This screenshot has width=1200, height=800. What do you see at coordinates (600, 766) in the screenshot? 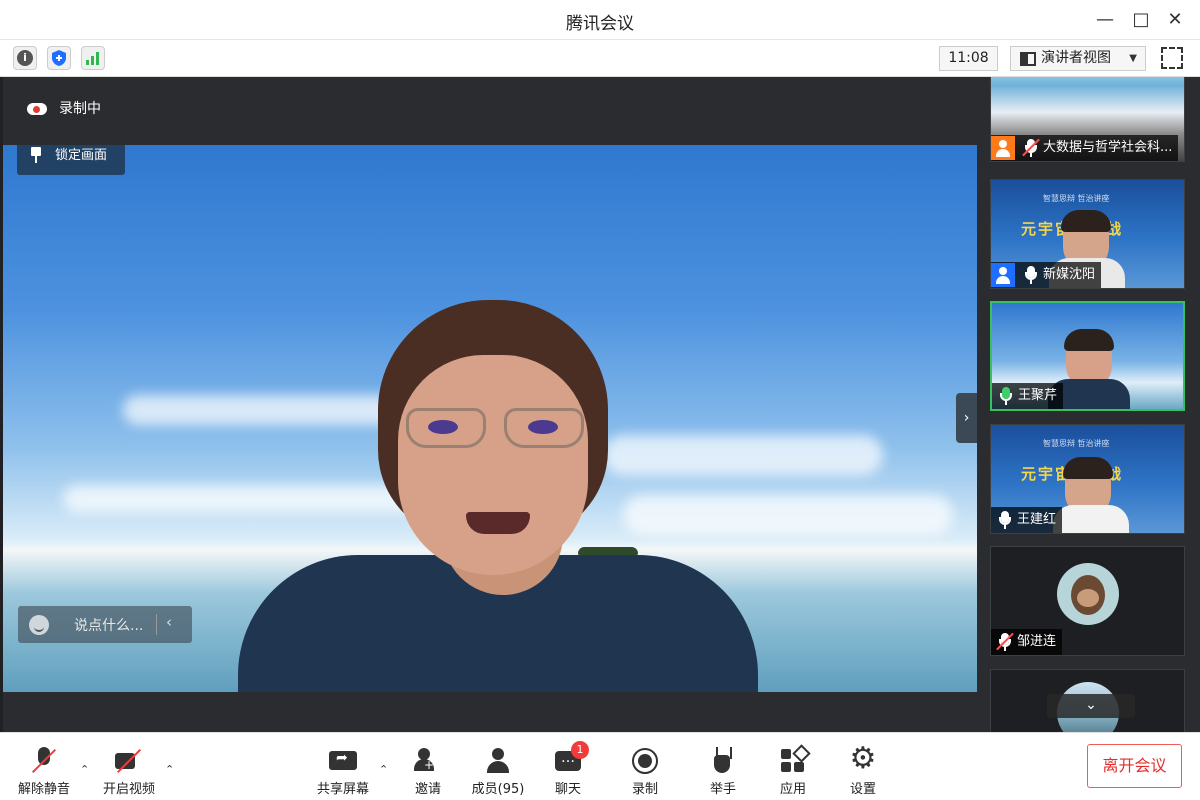
I see `bottom-control-bar: 解除静音 ⌃ 开启视频 ⌃ 共享屏幕 ⌃ 邀请 成员(95) 1 聊天` at bounding box center [600, 766].